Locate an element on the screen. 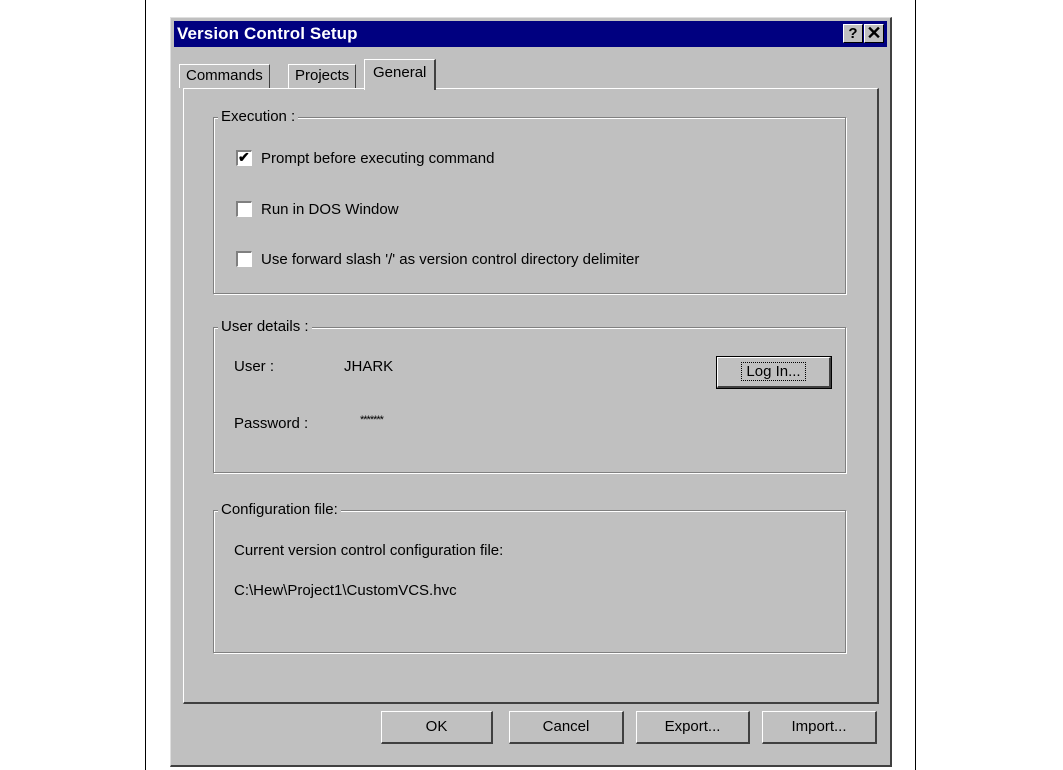 Image resolution: width=1063 pixels, height=770 pixels. doc-frame-left is located at coordinates (145, 385).